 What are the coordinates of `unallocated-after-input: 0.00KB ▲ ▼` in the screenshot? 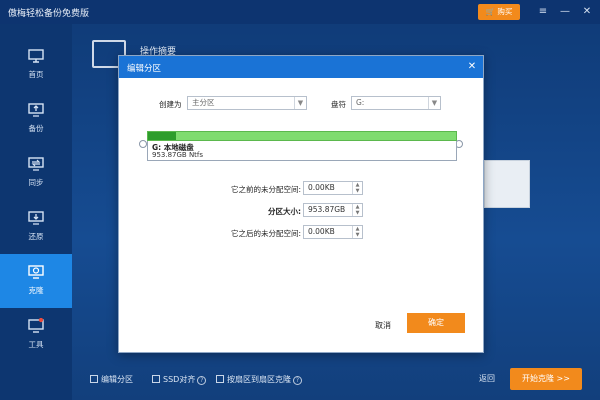 It's located at (333, 232).